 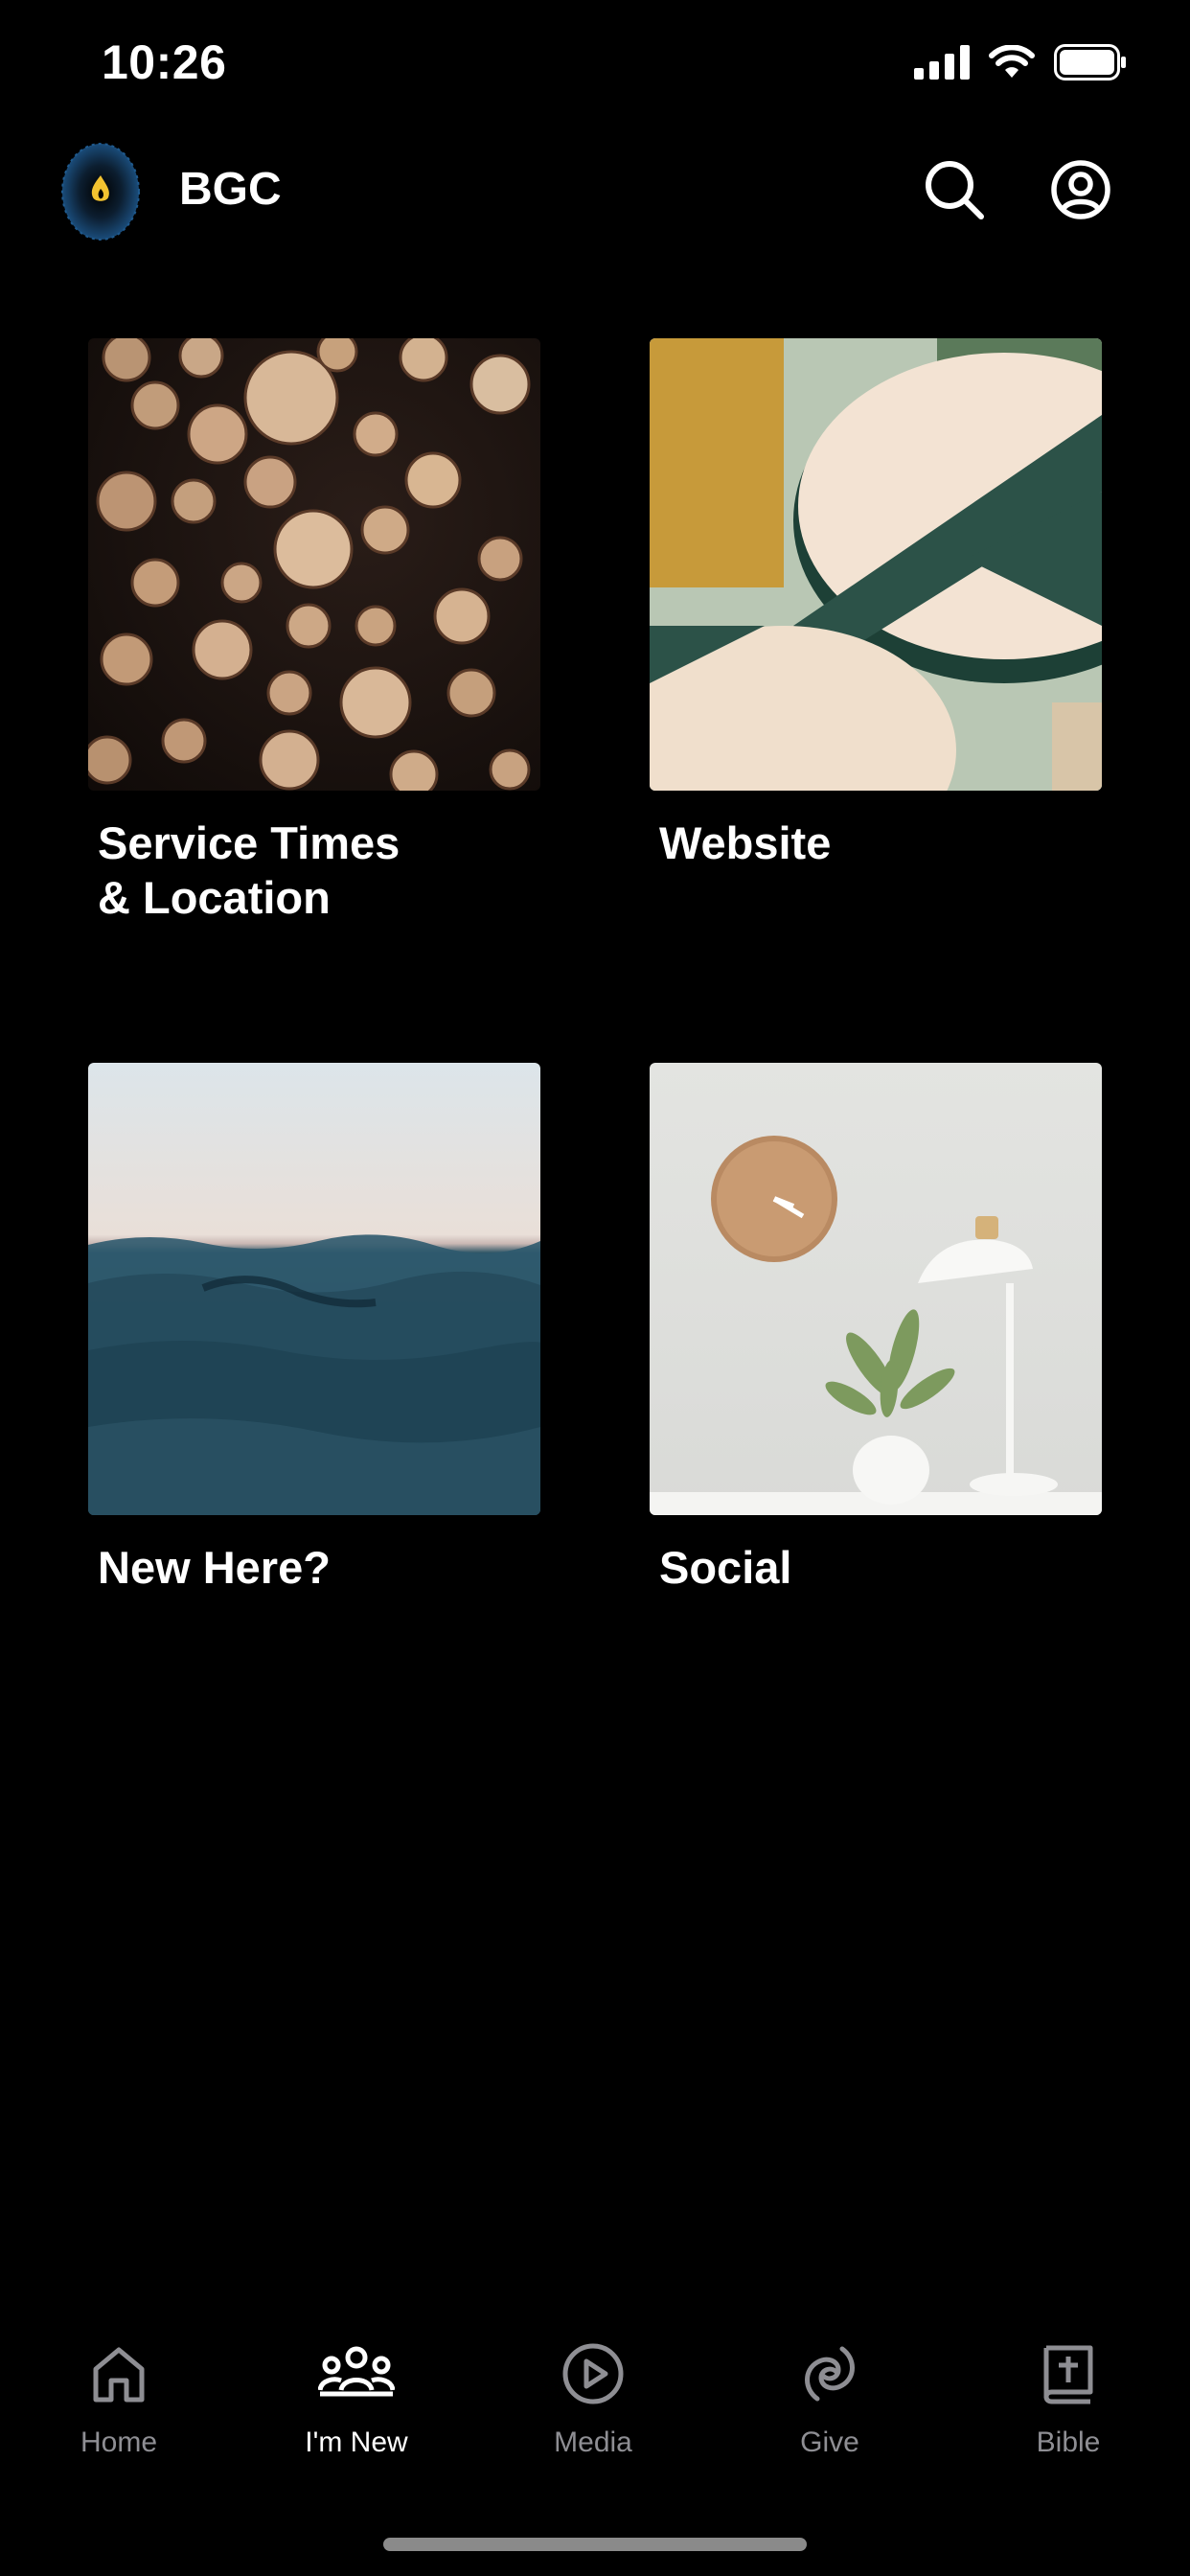 I want to click on profile-icon, so click(x=1080, y=189).